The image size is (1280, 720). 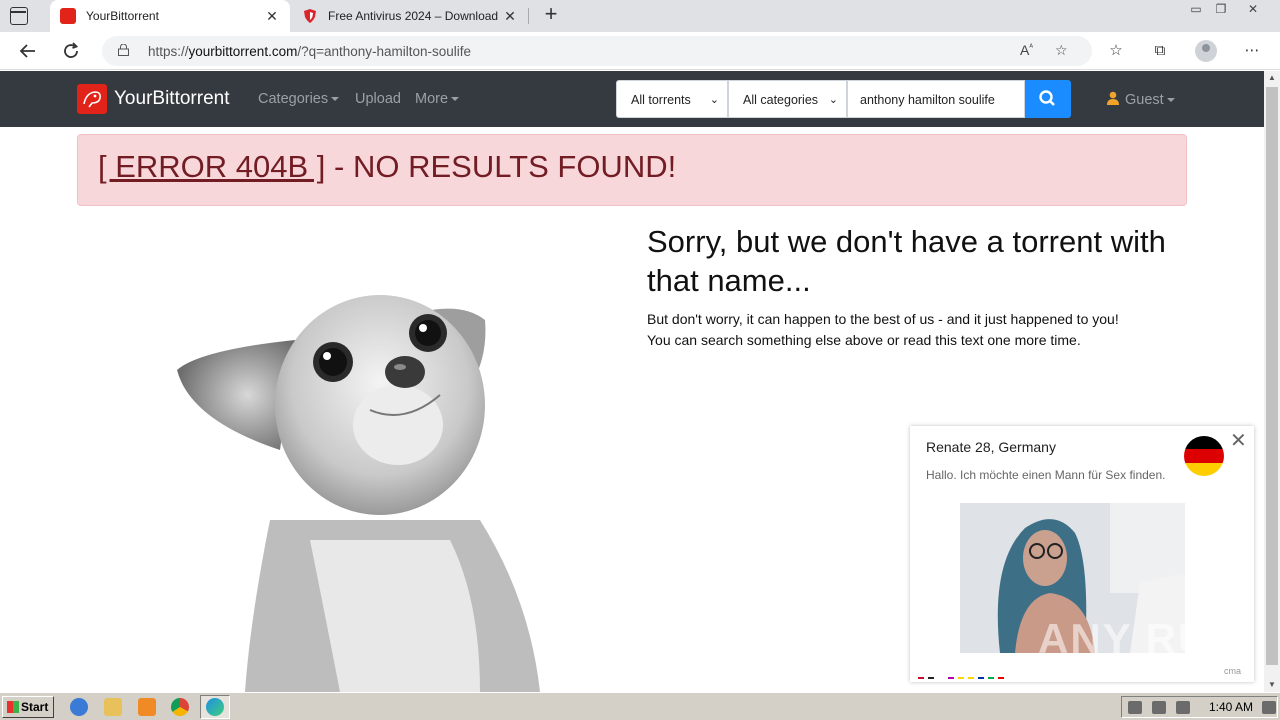 I want to click on error-code-link: [ ERROR 404B ], so click(x=211, y=166).